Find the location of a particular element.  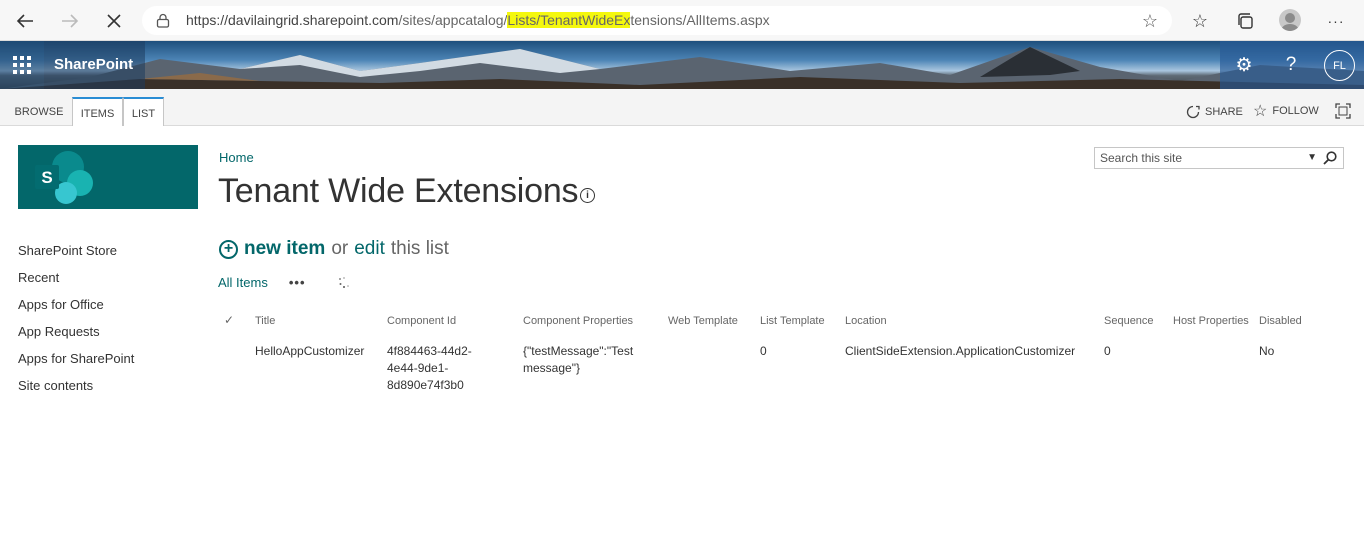

star-icon: ☆ is located at coordinates (1260, 111).